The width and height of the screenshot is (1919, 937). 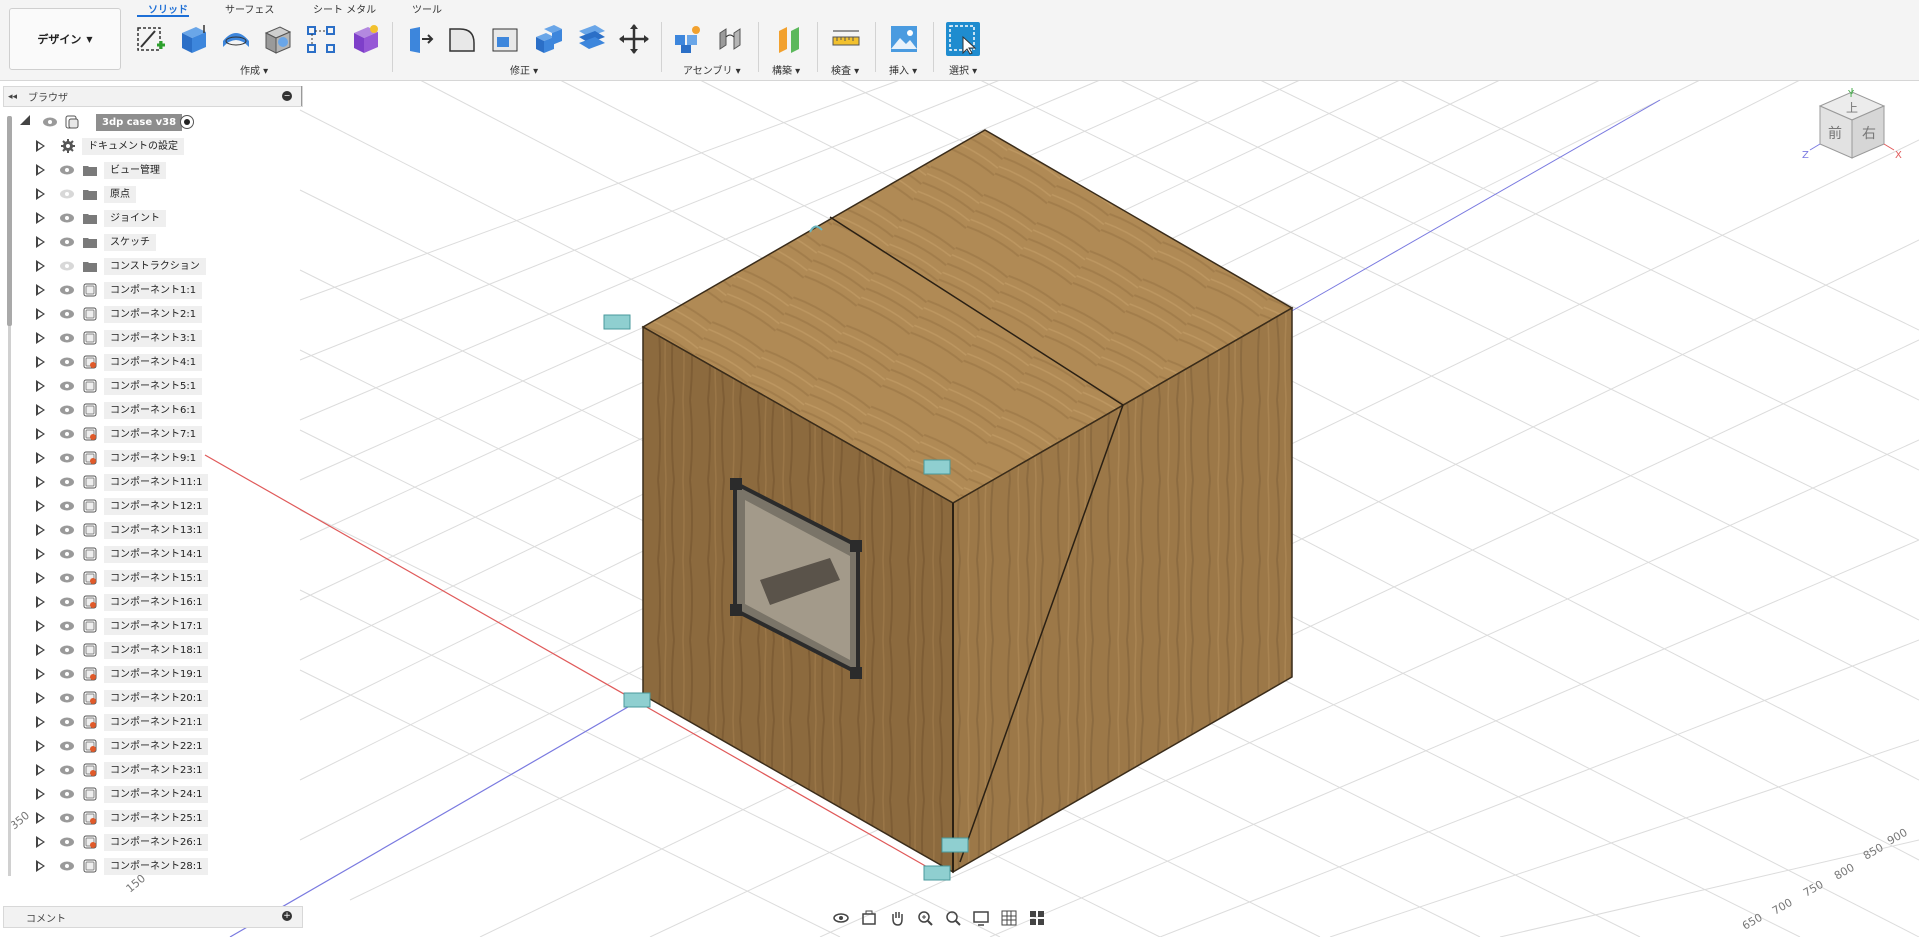 What do you see at coordinates (303, 96) in the screenshot?
I see `browser-resize-handle` at bounding box center [303, 96].